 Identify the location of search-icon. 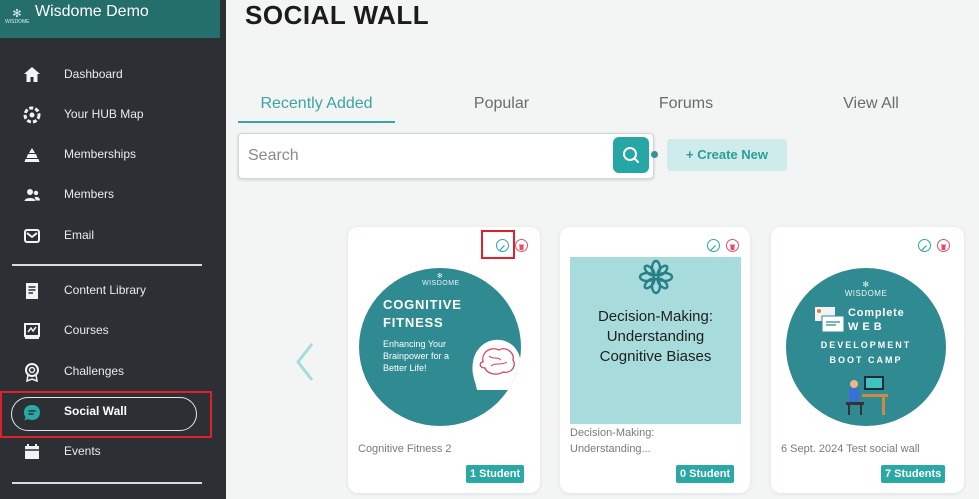
(631, 155).